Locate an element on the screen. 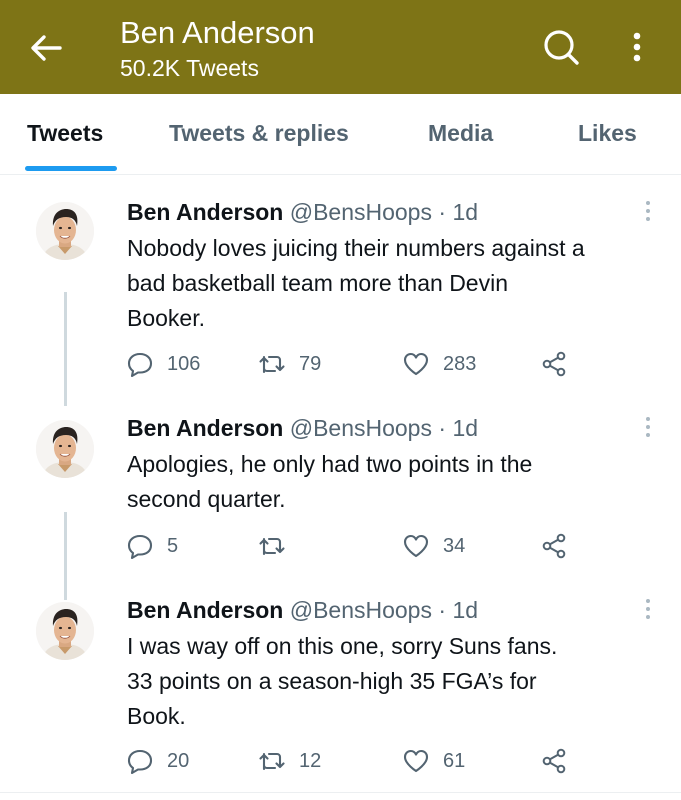 The width and height of the screenshot is (681, 800). search-icon is located at coordinates (561, 47).